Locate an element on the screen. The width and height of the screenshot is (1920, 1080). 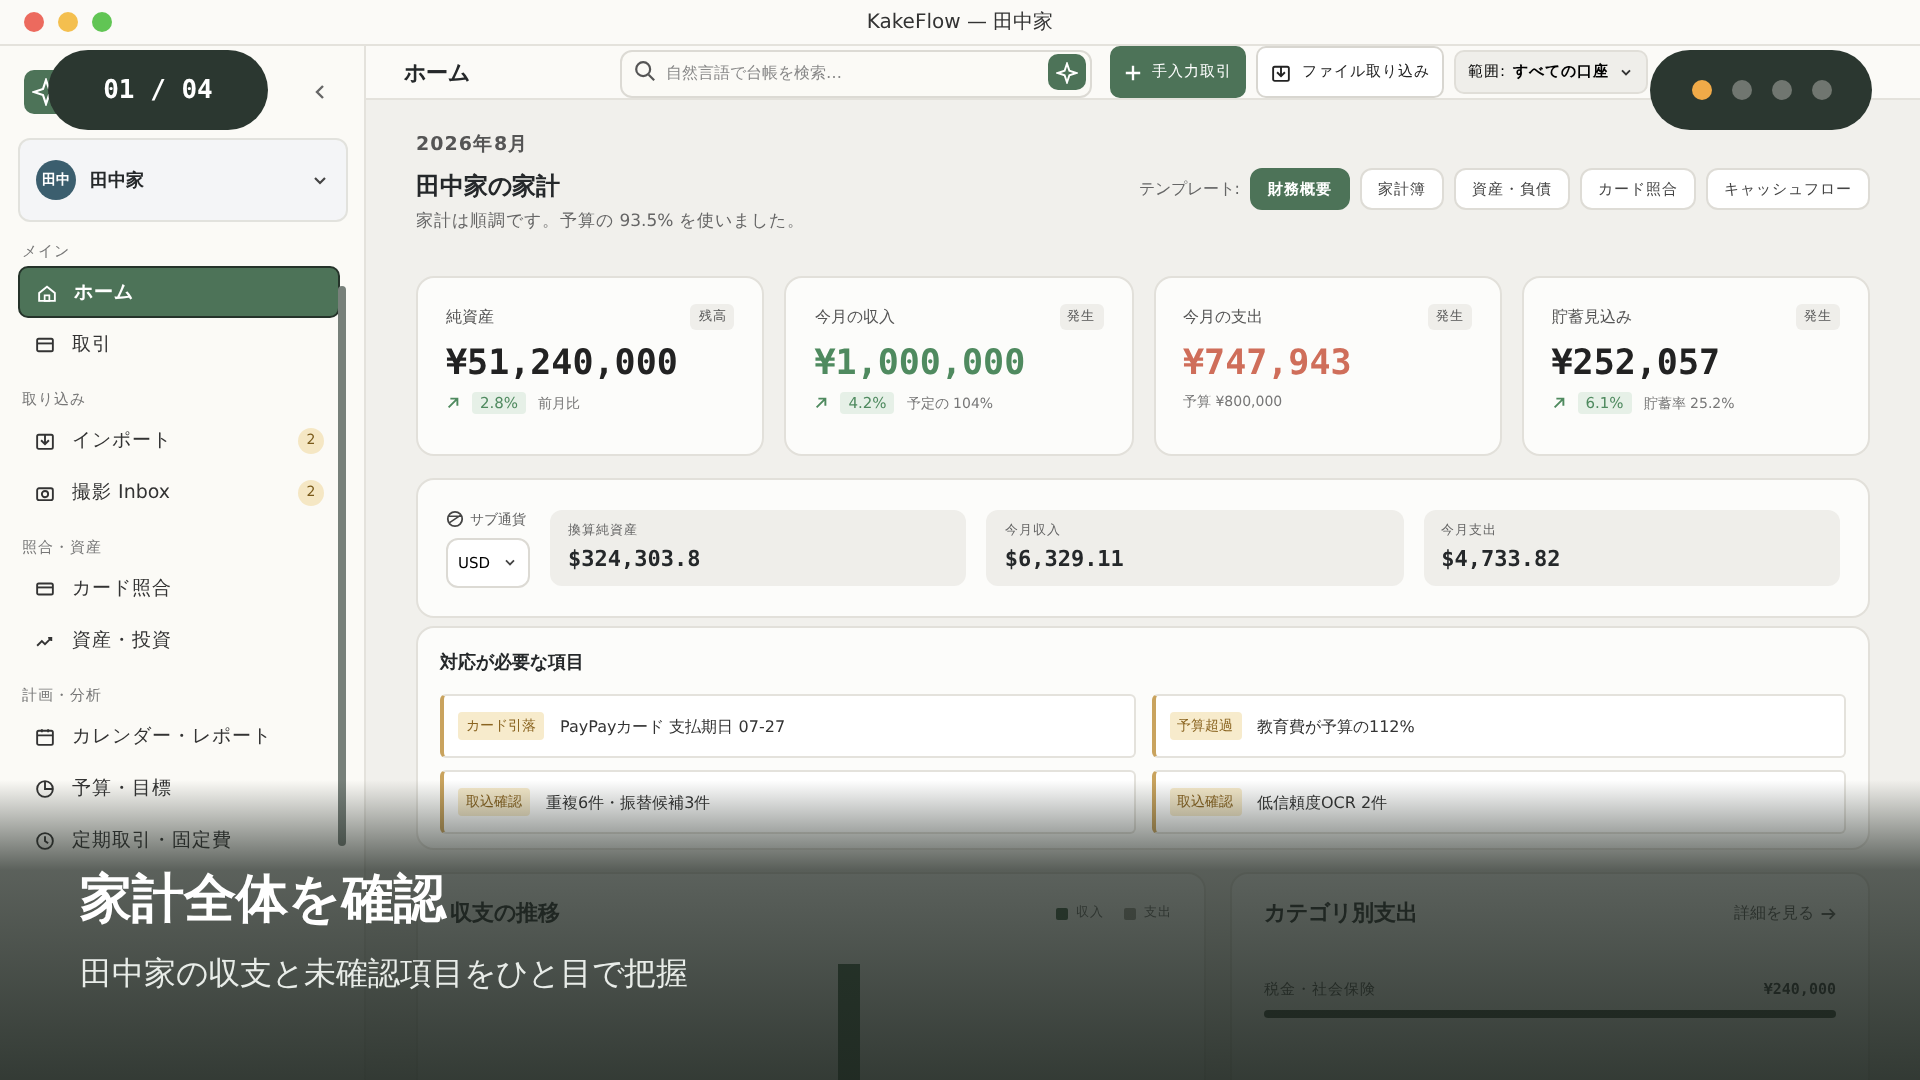
maximize-icon is located at coordinates (102, 22).